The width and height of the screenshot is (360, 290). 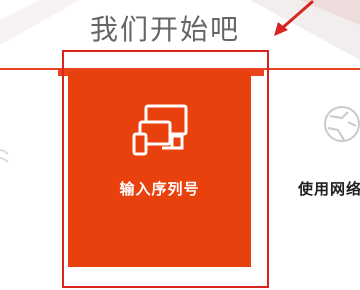 What do you see at coordinates (29, 170) in the screenshot?
I see `tile-partial-left` at bounding box center [29, 170].